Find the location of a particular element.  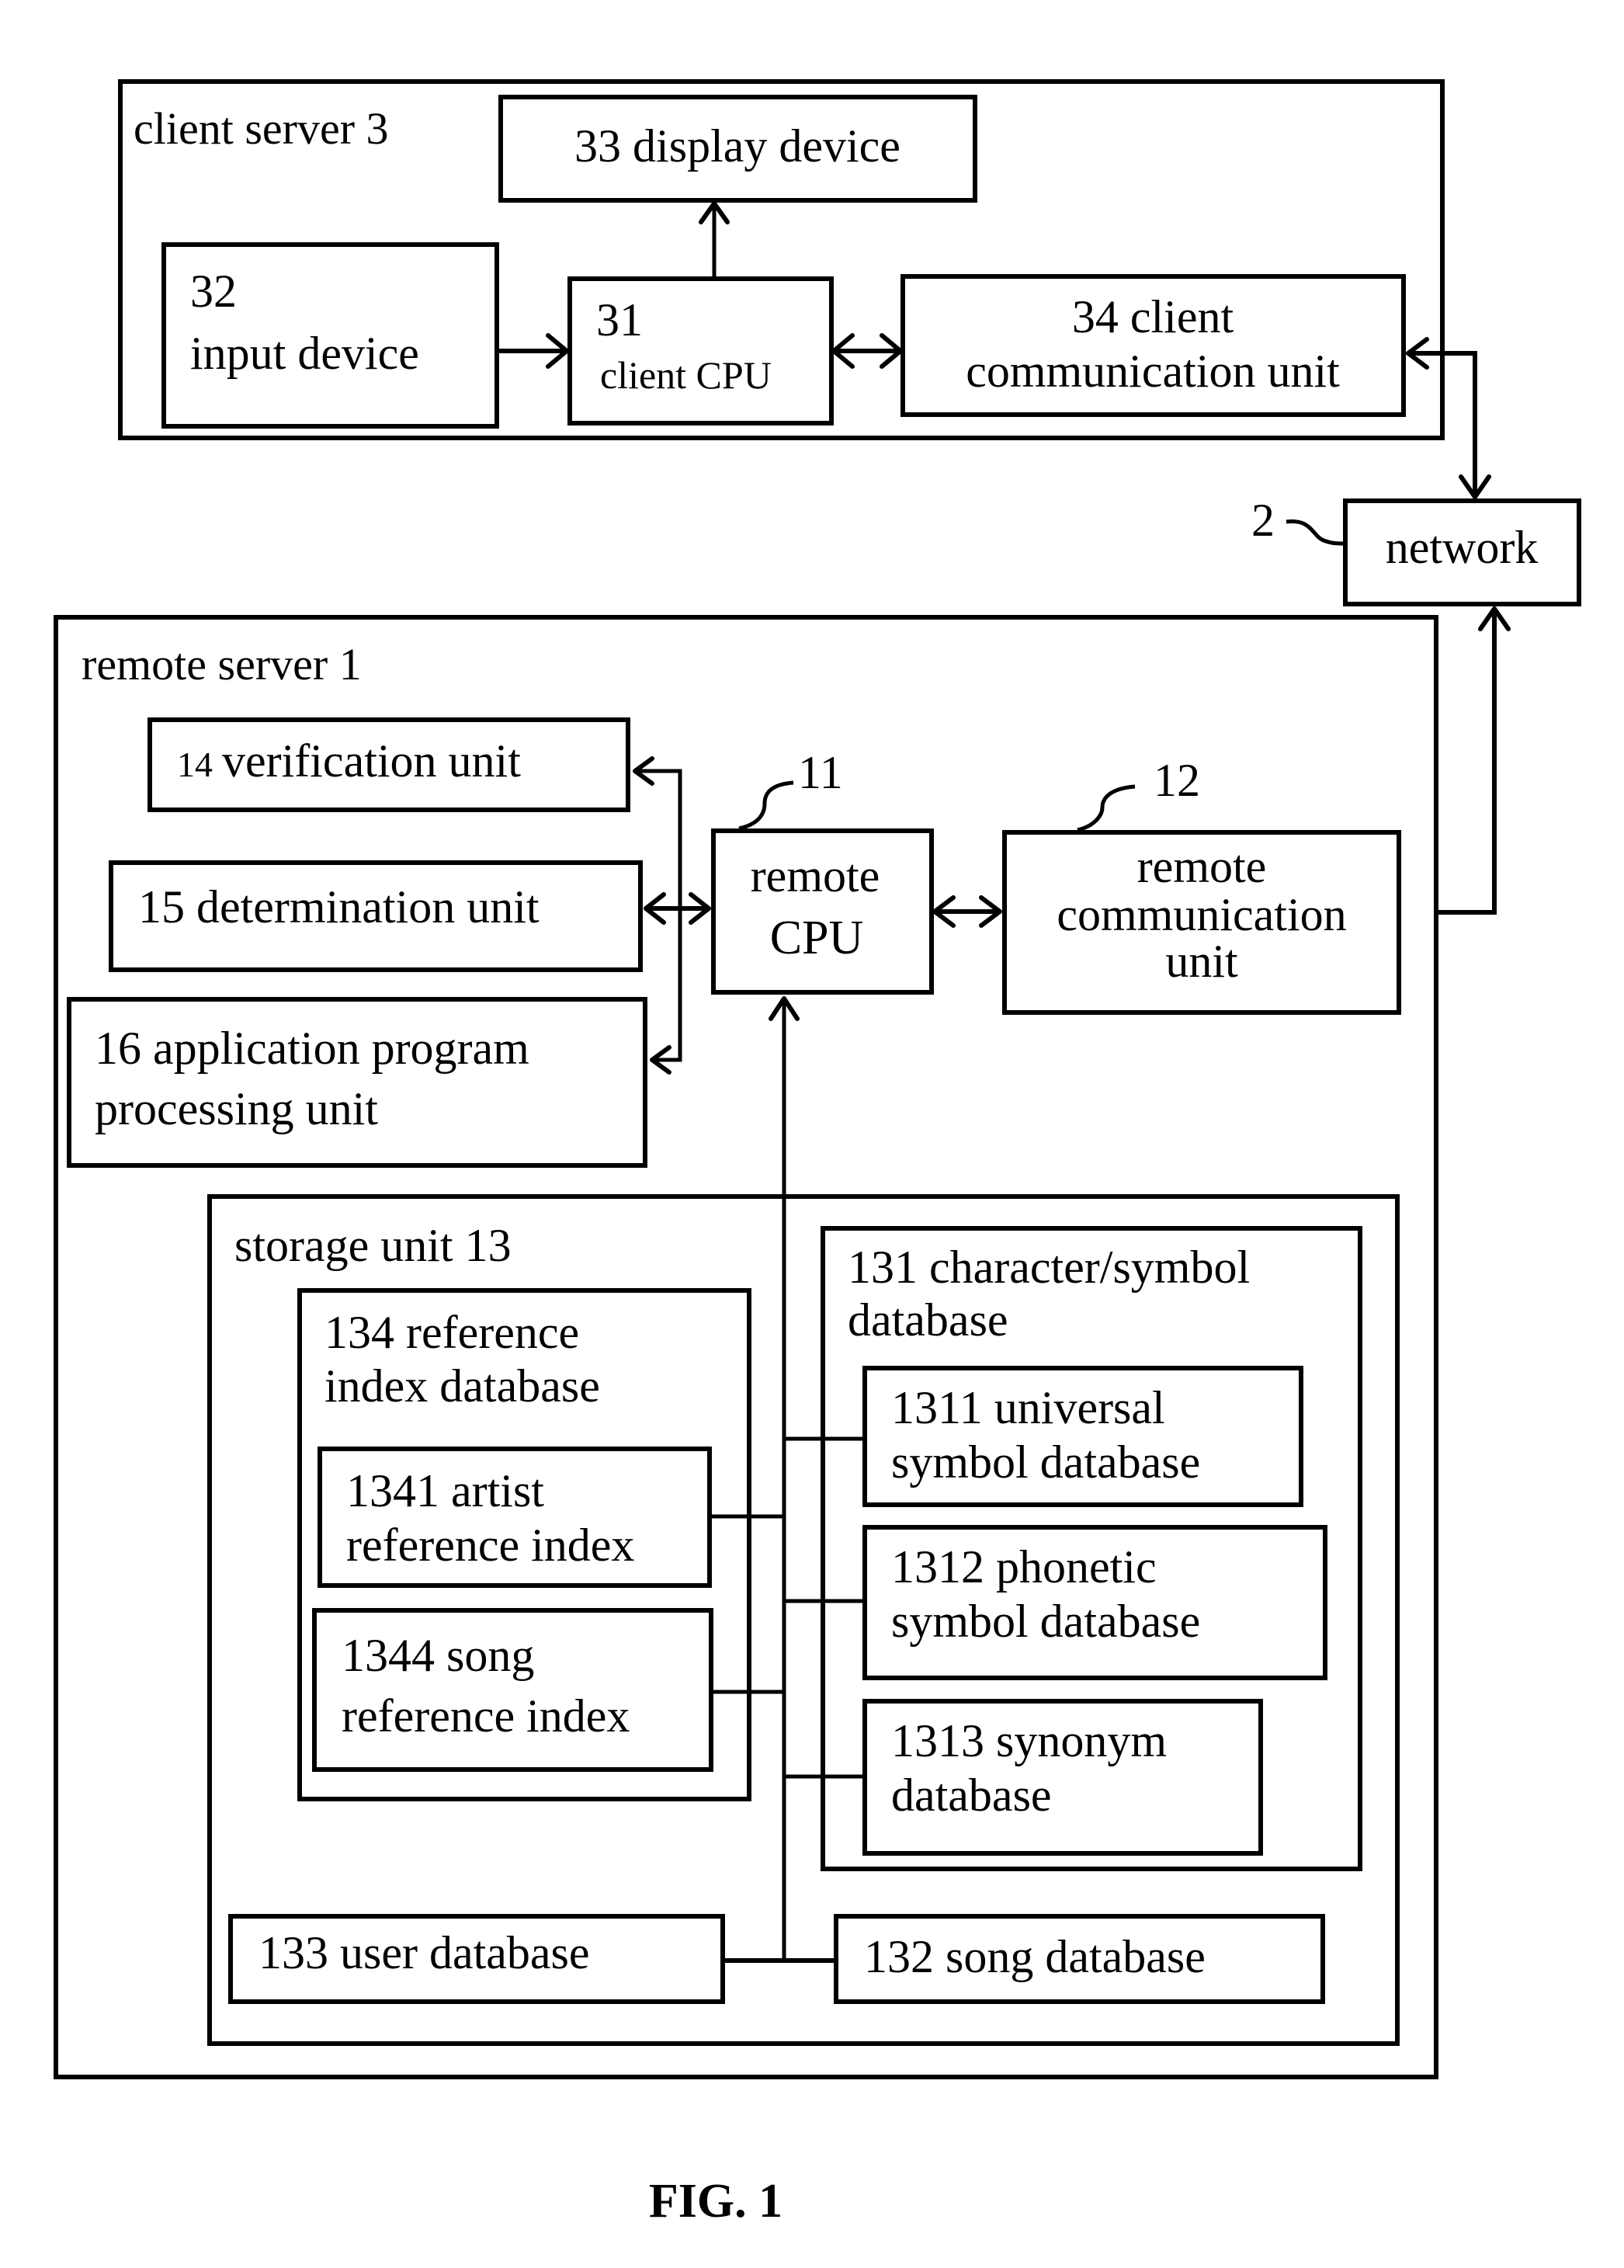

verification-unit-text: verification unit is located at coordinates (371, 761).